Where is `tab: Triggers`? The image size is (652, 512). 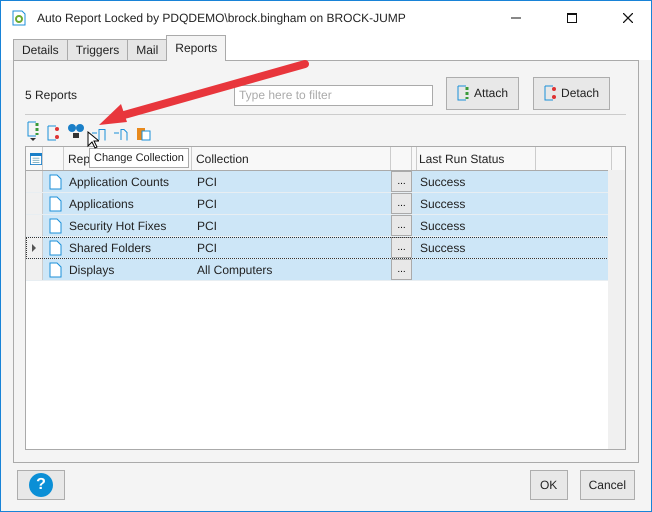 tab: Triggers is located at coordinates (97, 49).